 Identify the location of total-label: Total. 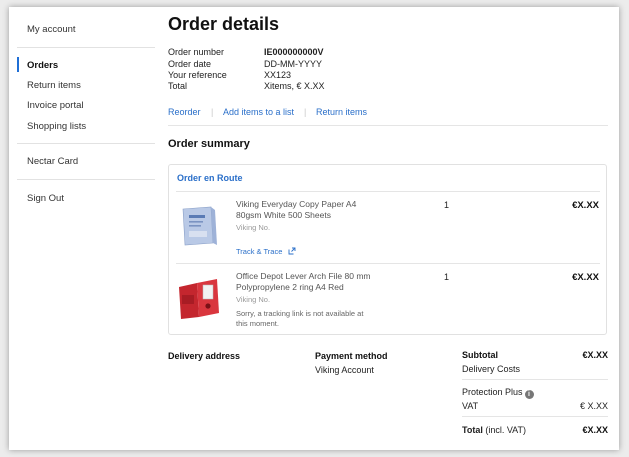
(178, 86).